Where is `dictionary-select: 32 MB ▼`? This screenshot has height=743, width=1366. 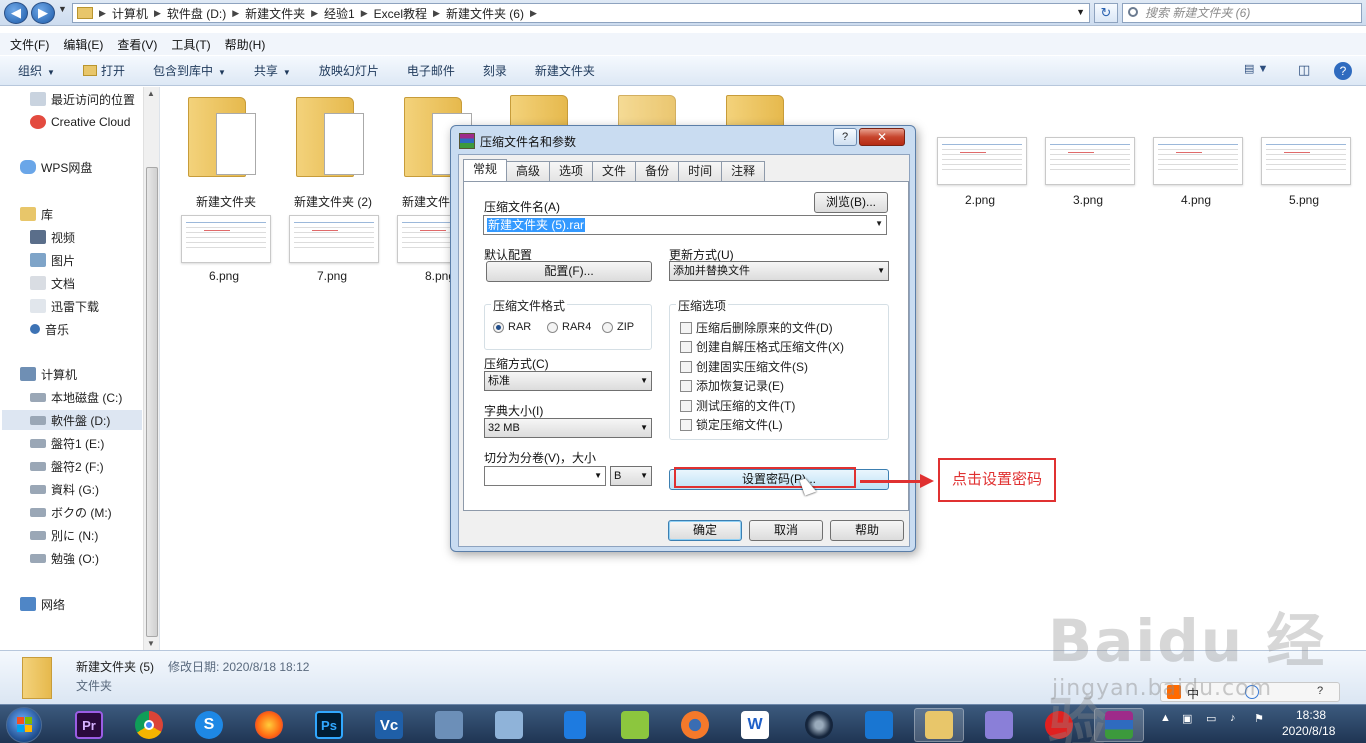
dictionary-select: 32 MB ▼ is located at coordinates (568, 428).